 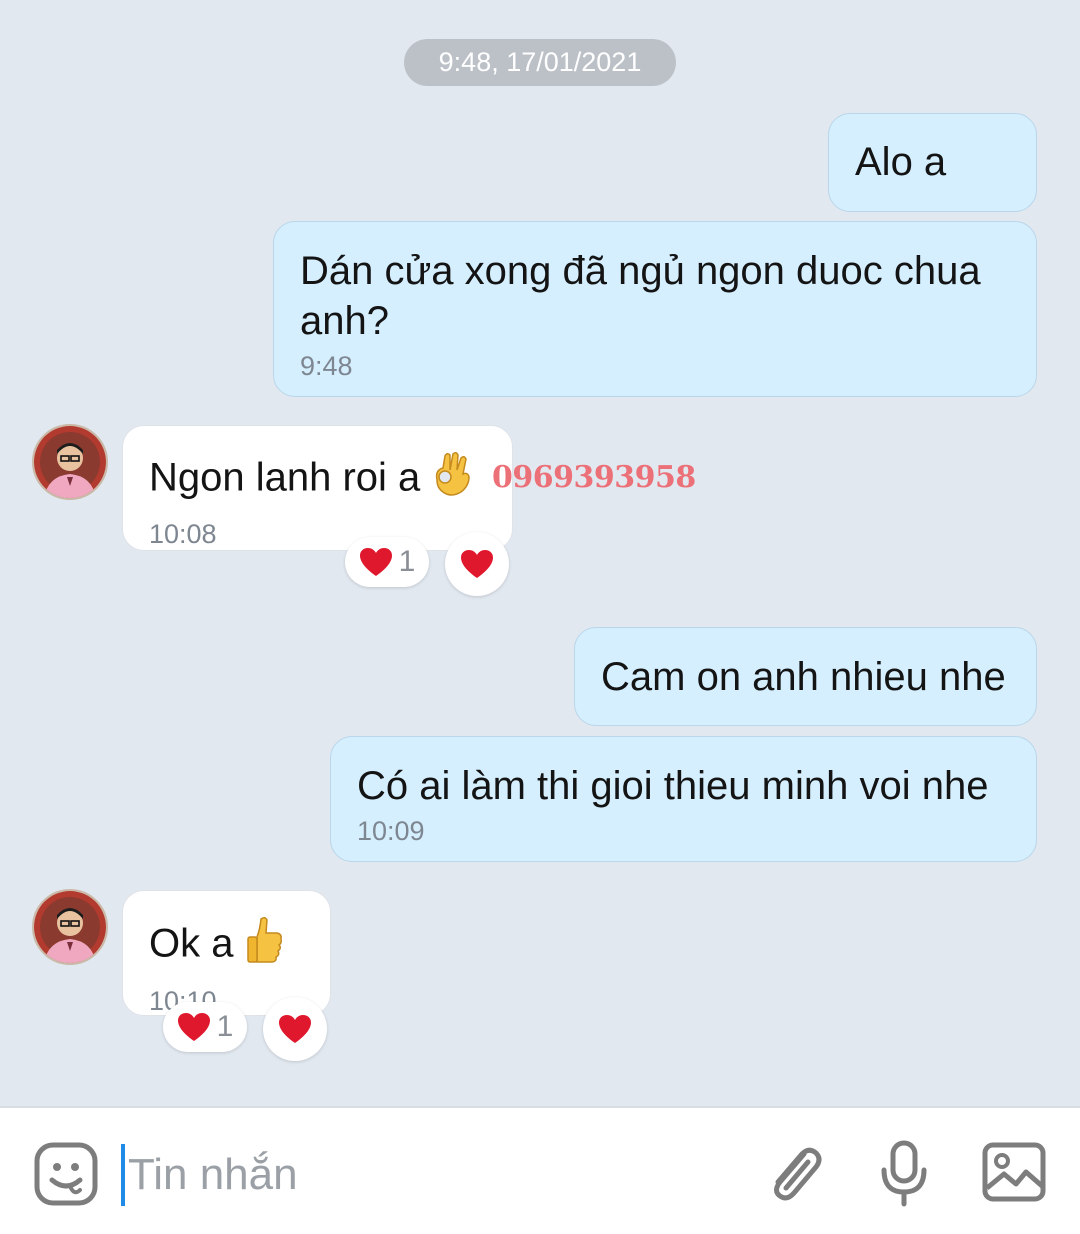 What do you see at coordinates (123, 1175) in the screenshot?
I see `text-caret` at bounding box center [123, 1175].